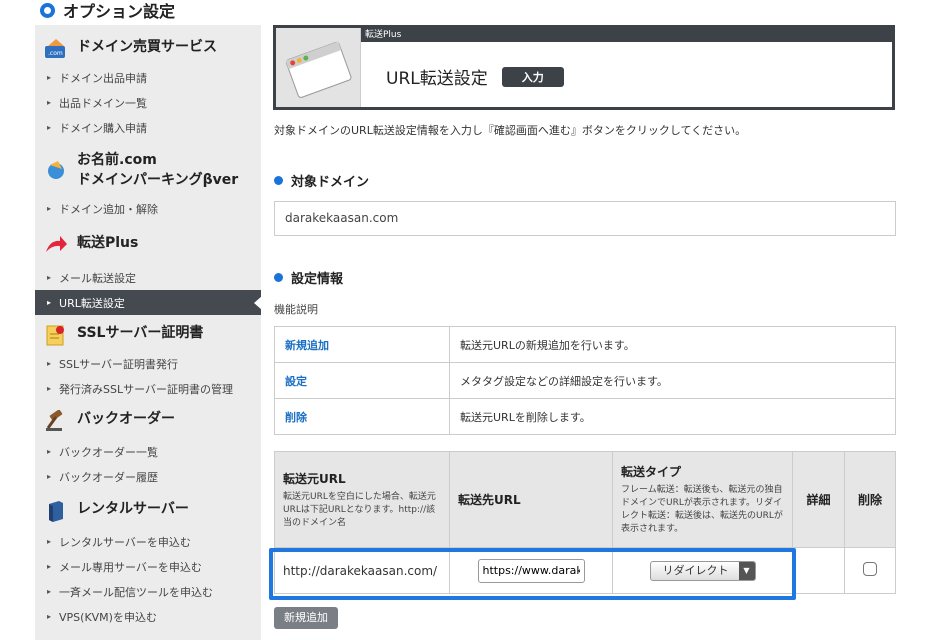  I want to click on sidebar-section-title: SSLサーバー証明書, so click(140, 333).